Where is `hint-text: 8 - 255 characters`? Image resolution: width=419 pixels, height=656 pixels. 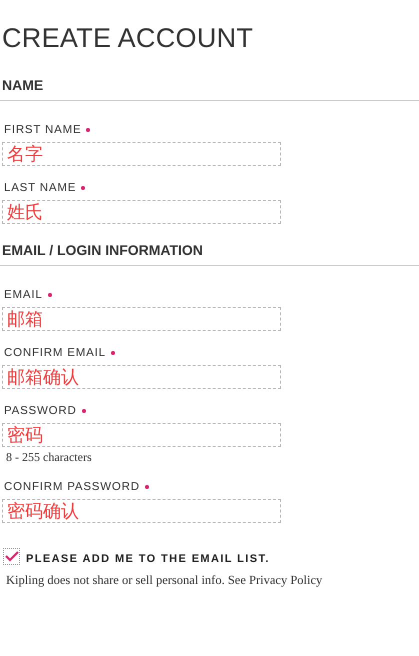 hint-text: 8 - 255 characters is located at coordinates (49, 457).